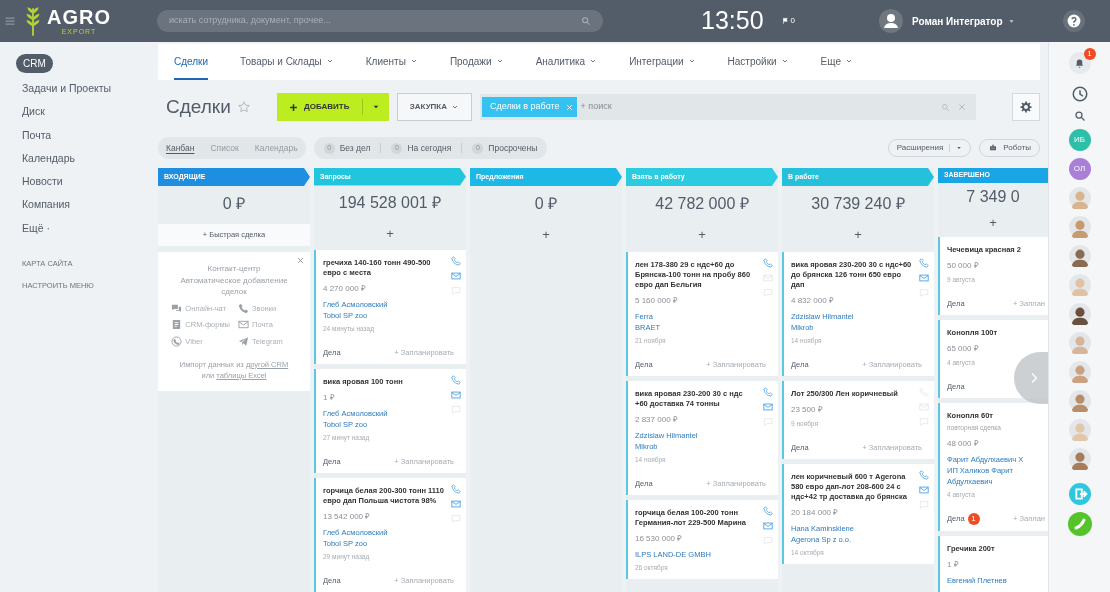 The width and height of the screenshot is (1110, 592). What do you see at coordinates (429, 148) in the screenshot?
I see `counter-label: На сегодня` at bounding box center [429, 148].